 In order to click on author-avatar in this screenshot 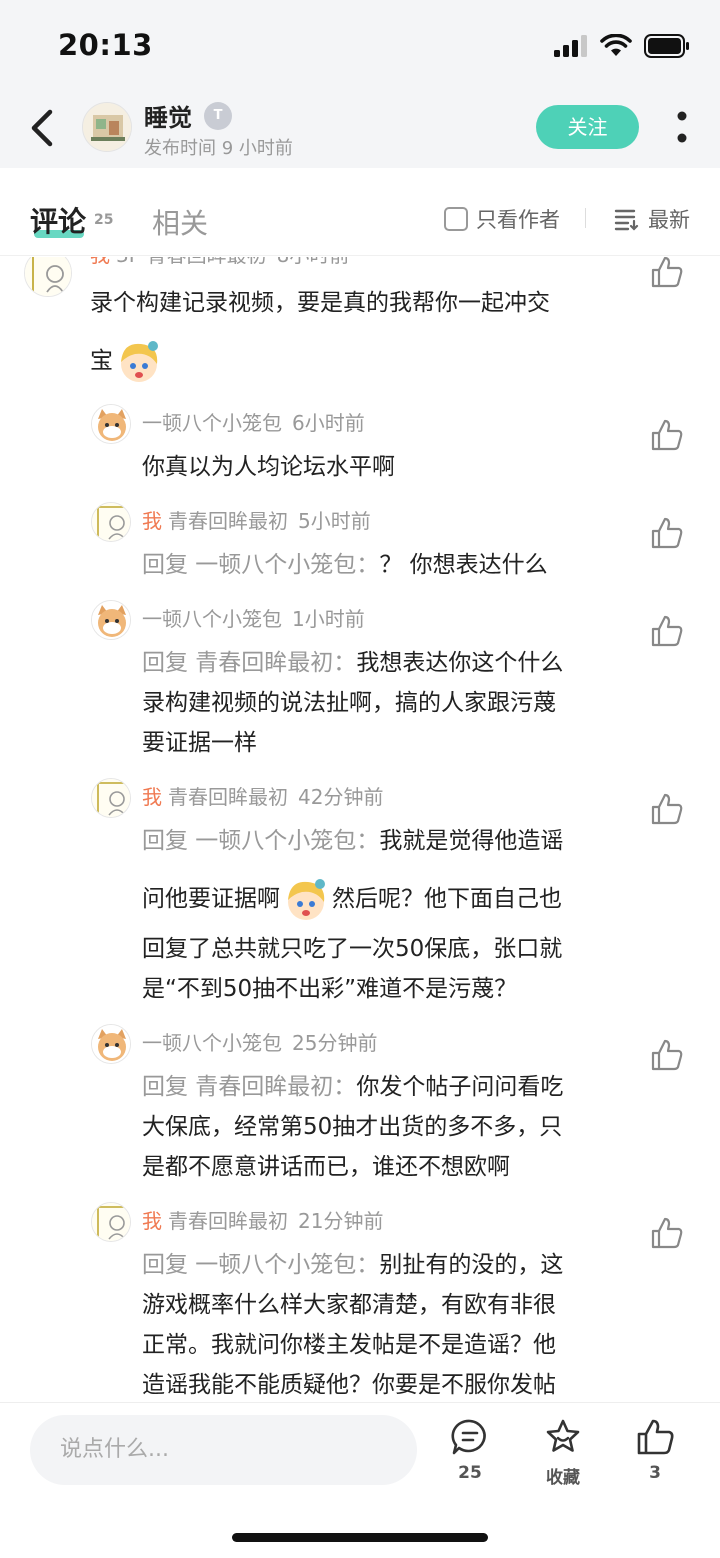, I will do `click(107, 127)`.